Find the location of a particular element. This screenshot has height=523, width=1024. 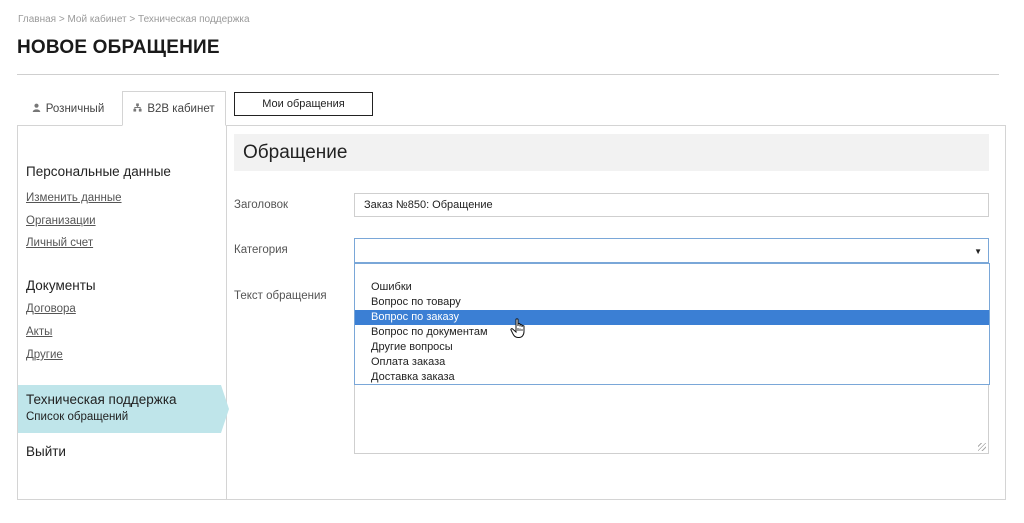

sidebar-link-contracts: Договора is located at coordinates (51, 309).